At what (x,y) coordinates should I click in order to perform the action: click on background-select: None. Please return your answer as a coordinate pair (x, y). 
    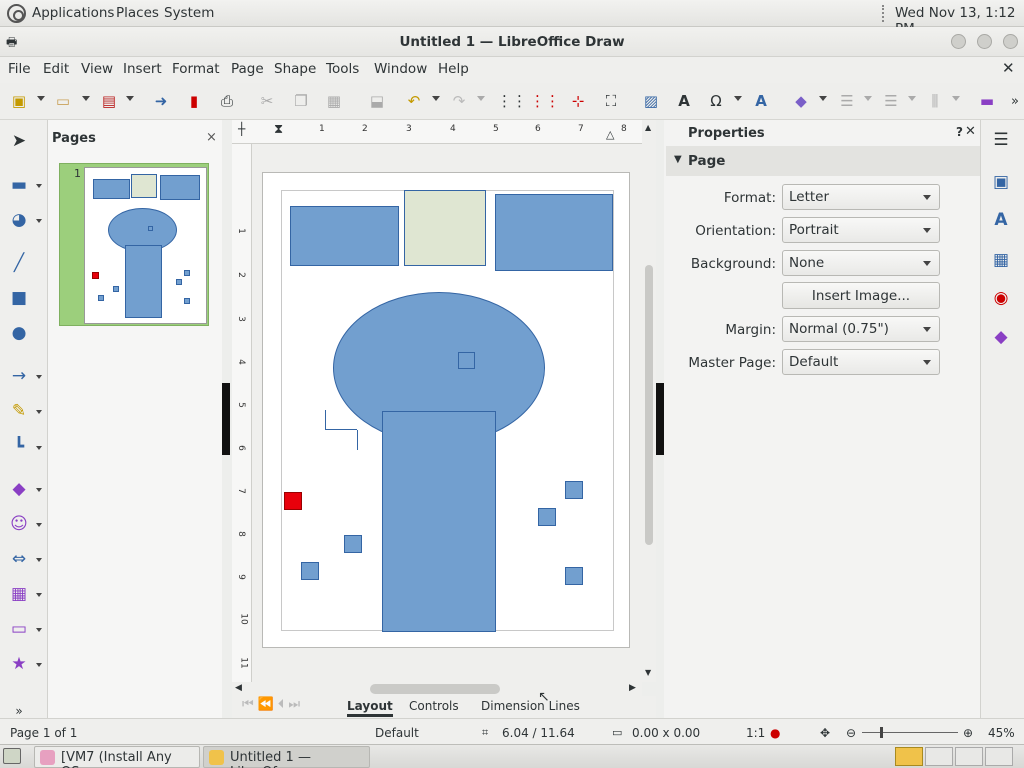
    Looking at the image, I should click on (861, 263).